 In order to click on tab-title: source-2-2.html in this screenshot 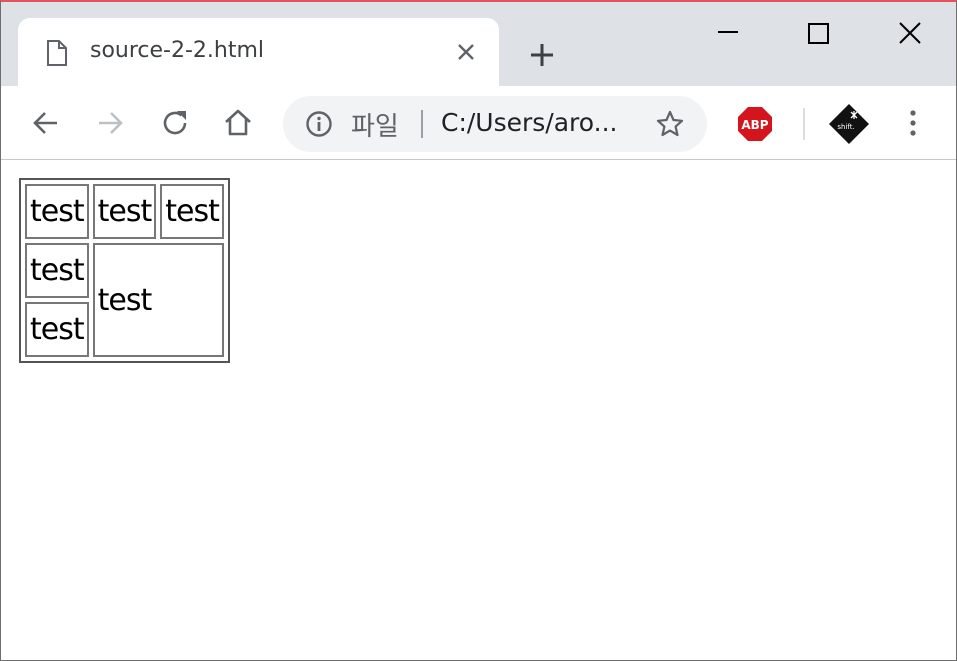, I will do `click(177, 50)`.